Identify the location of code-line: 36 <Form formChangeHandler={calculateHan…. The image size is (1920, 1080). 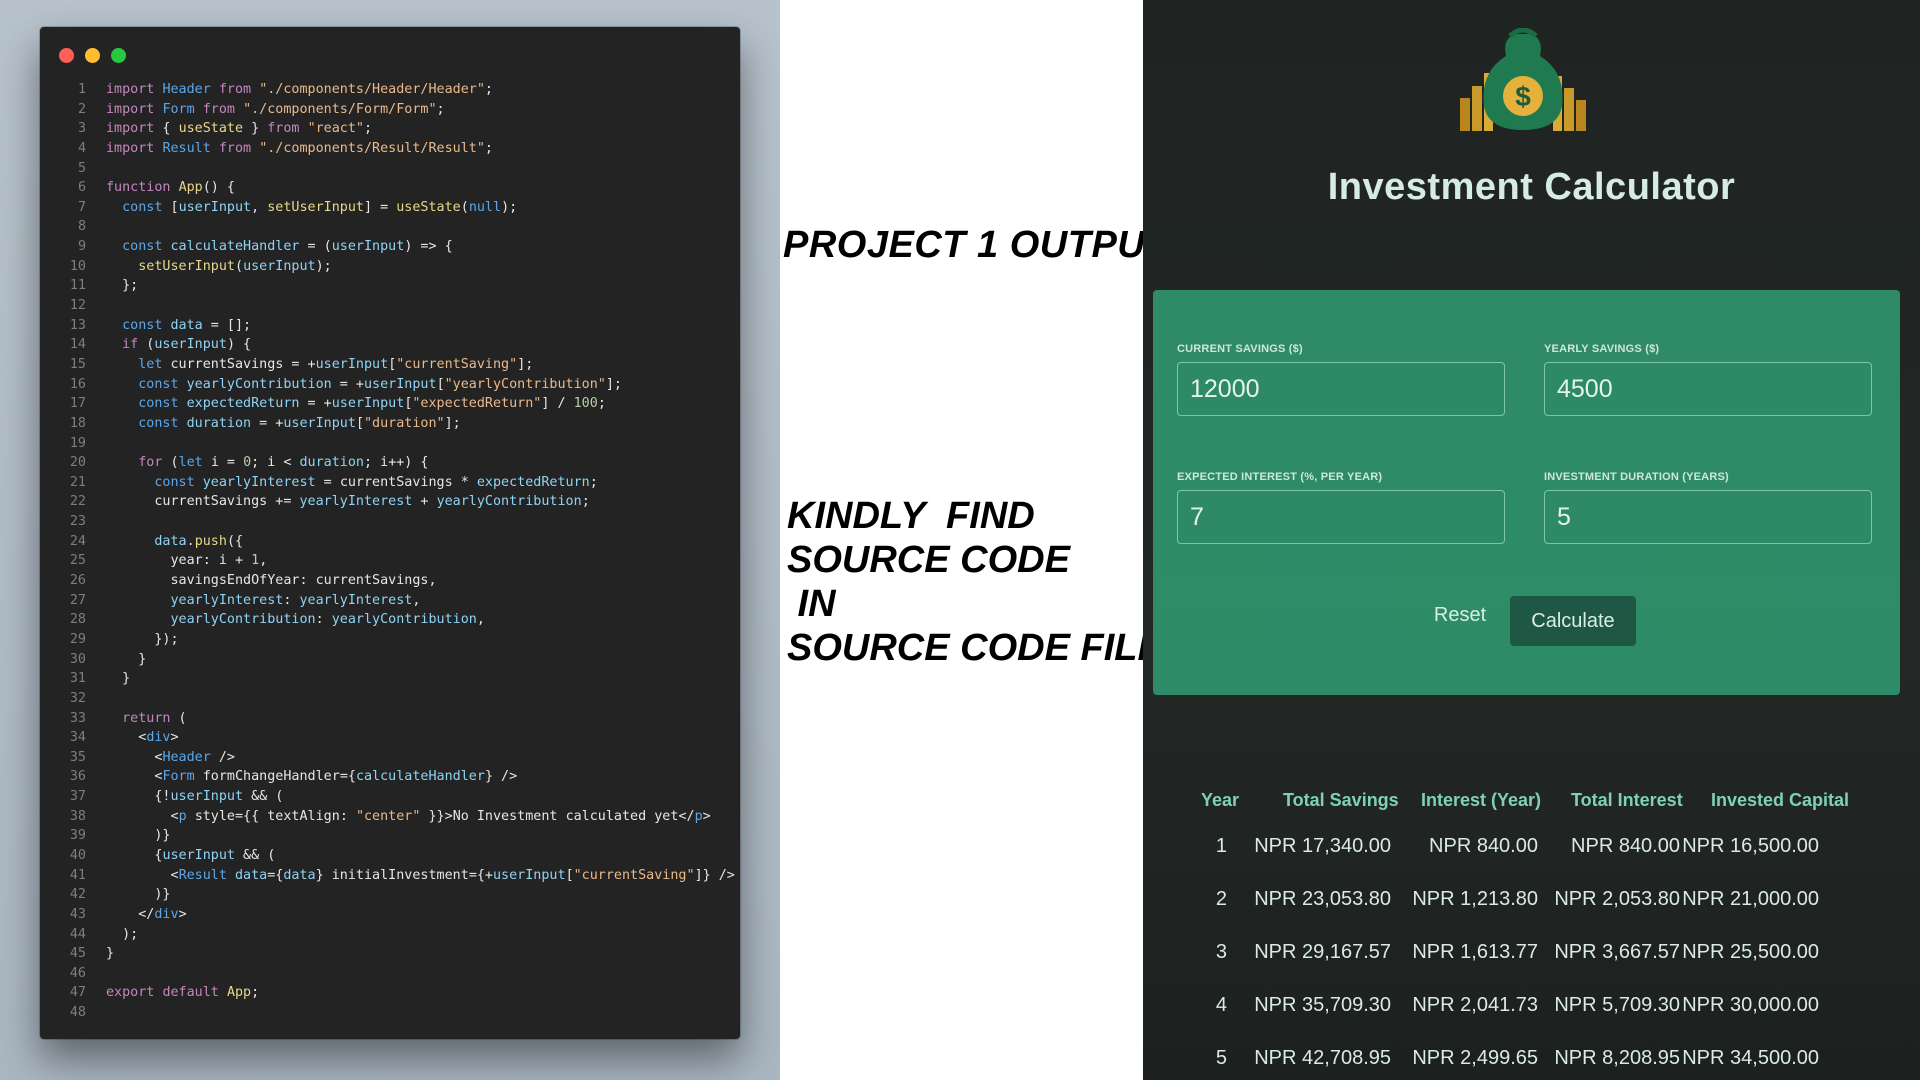
(390, 777).